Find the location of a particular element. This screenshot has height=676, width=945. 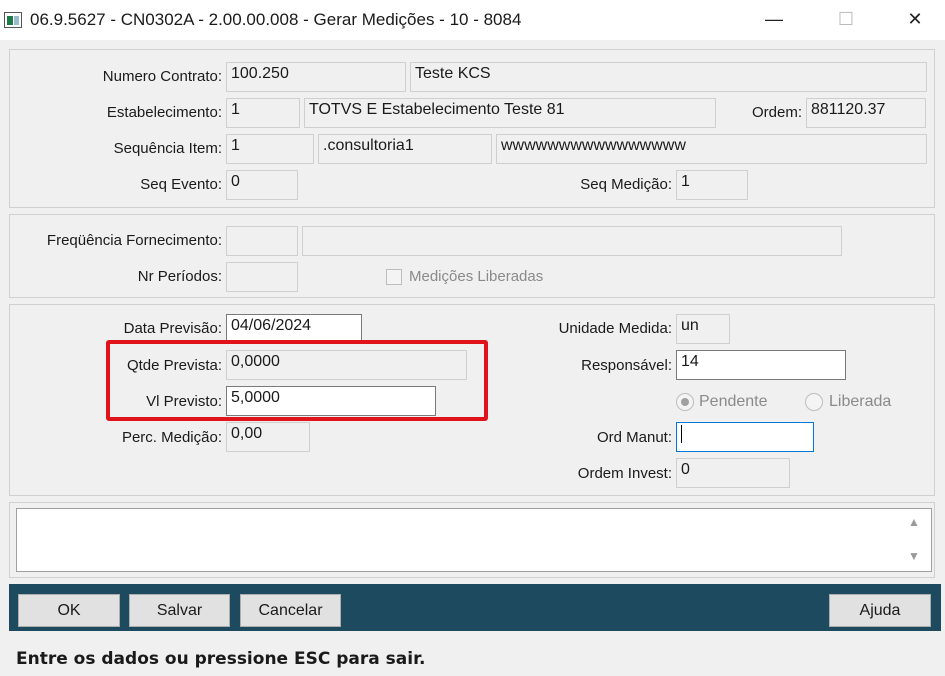

item-description-field: wwwwwwwwwwwwwwww is located at coordinates (711, 149).